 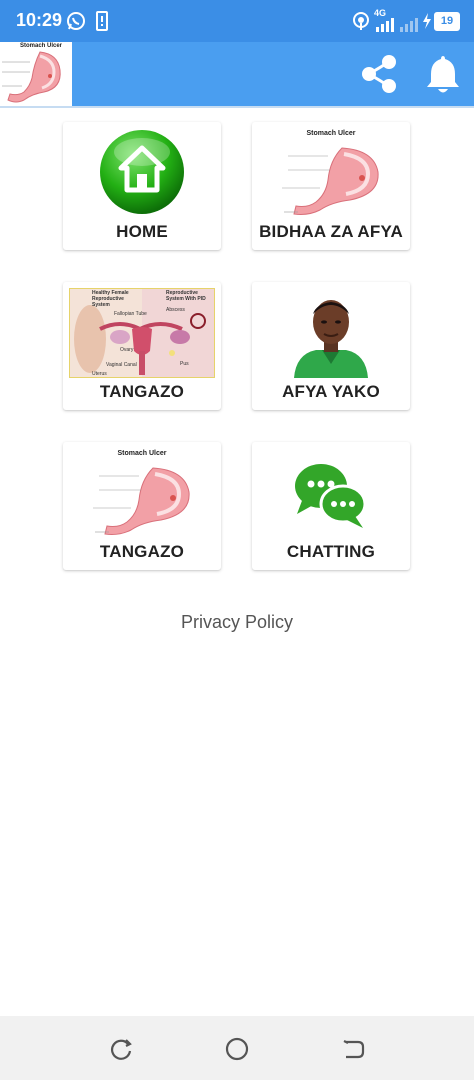 I want to click on recent-apps-icon, so click(x=121, y=1049).